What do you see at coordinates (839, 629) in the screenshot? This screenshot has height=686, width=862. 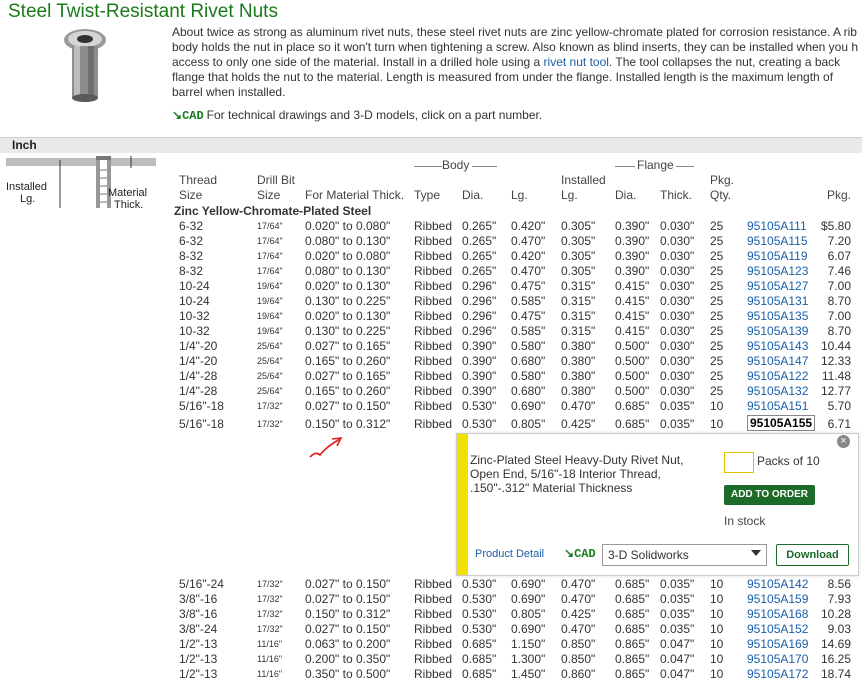 I see `pkg-price: 9.03` at bounding box center [839, 629].